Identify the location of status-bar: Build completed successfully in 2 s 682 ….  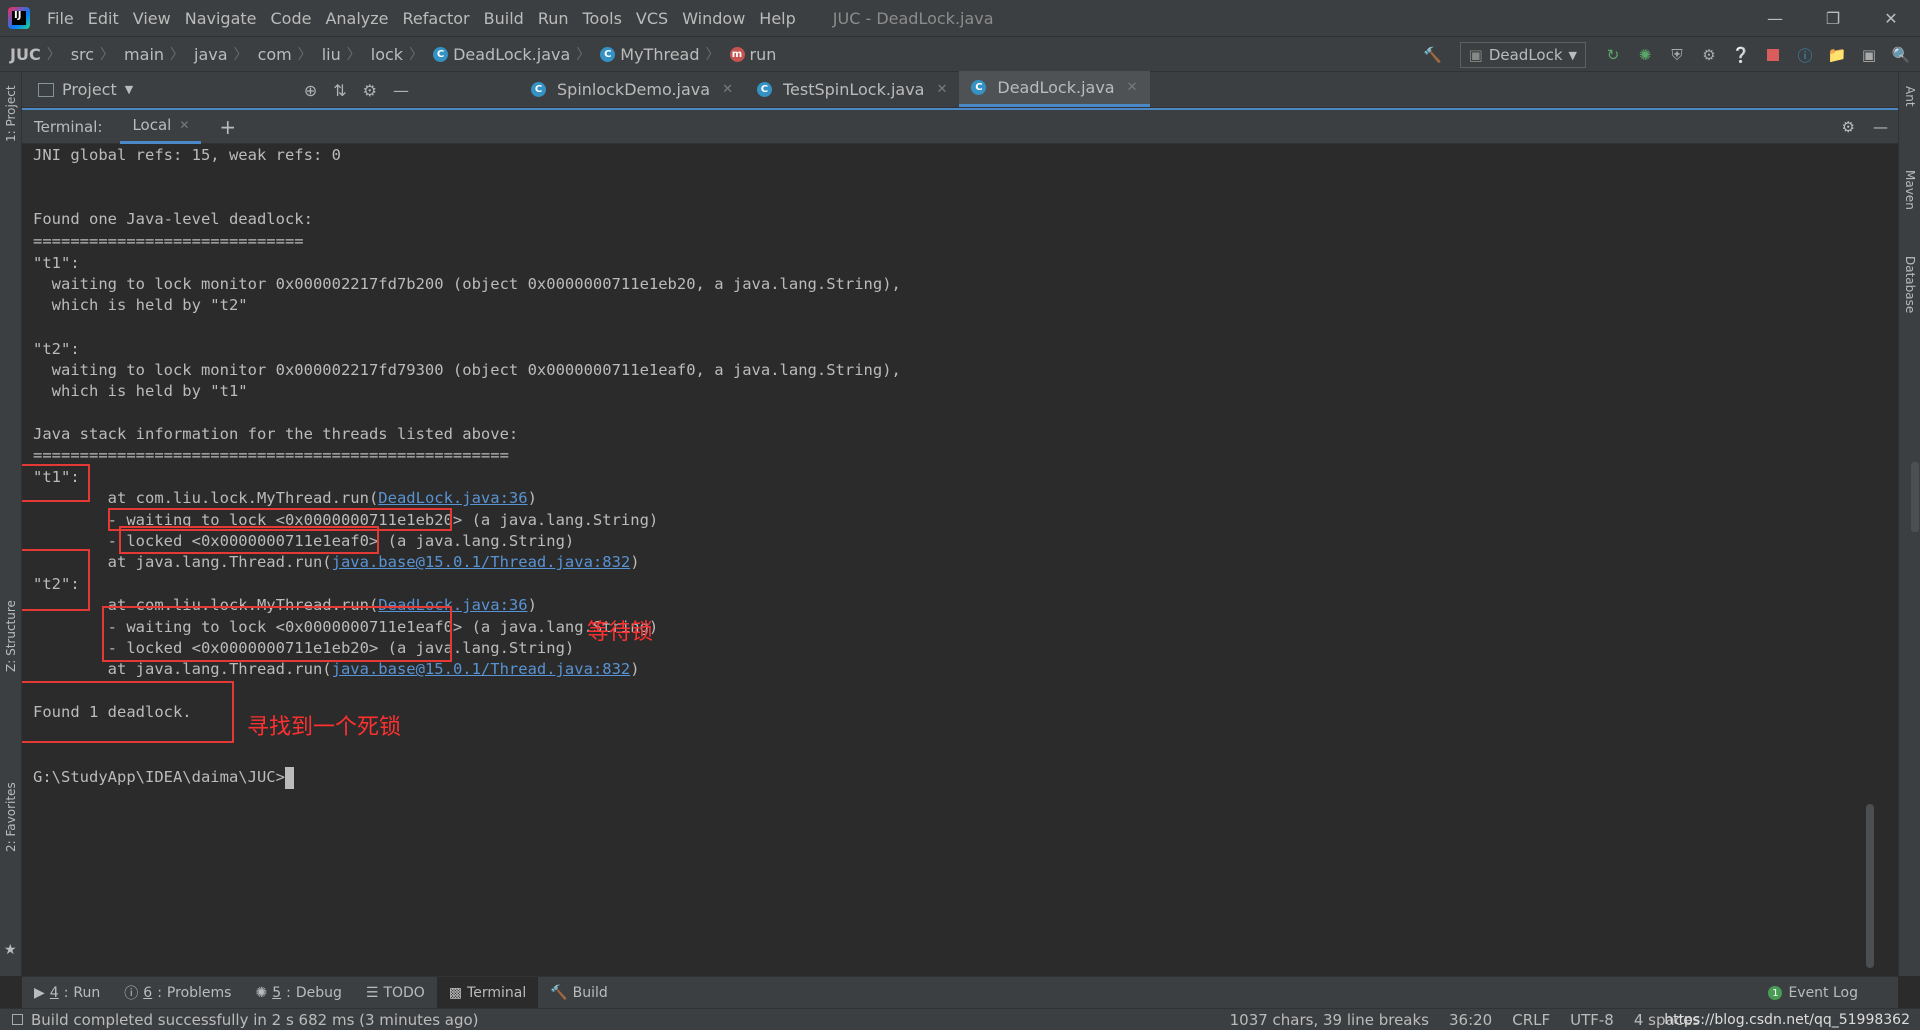
(960, 1019).